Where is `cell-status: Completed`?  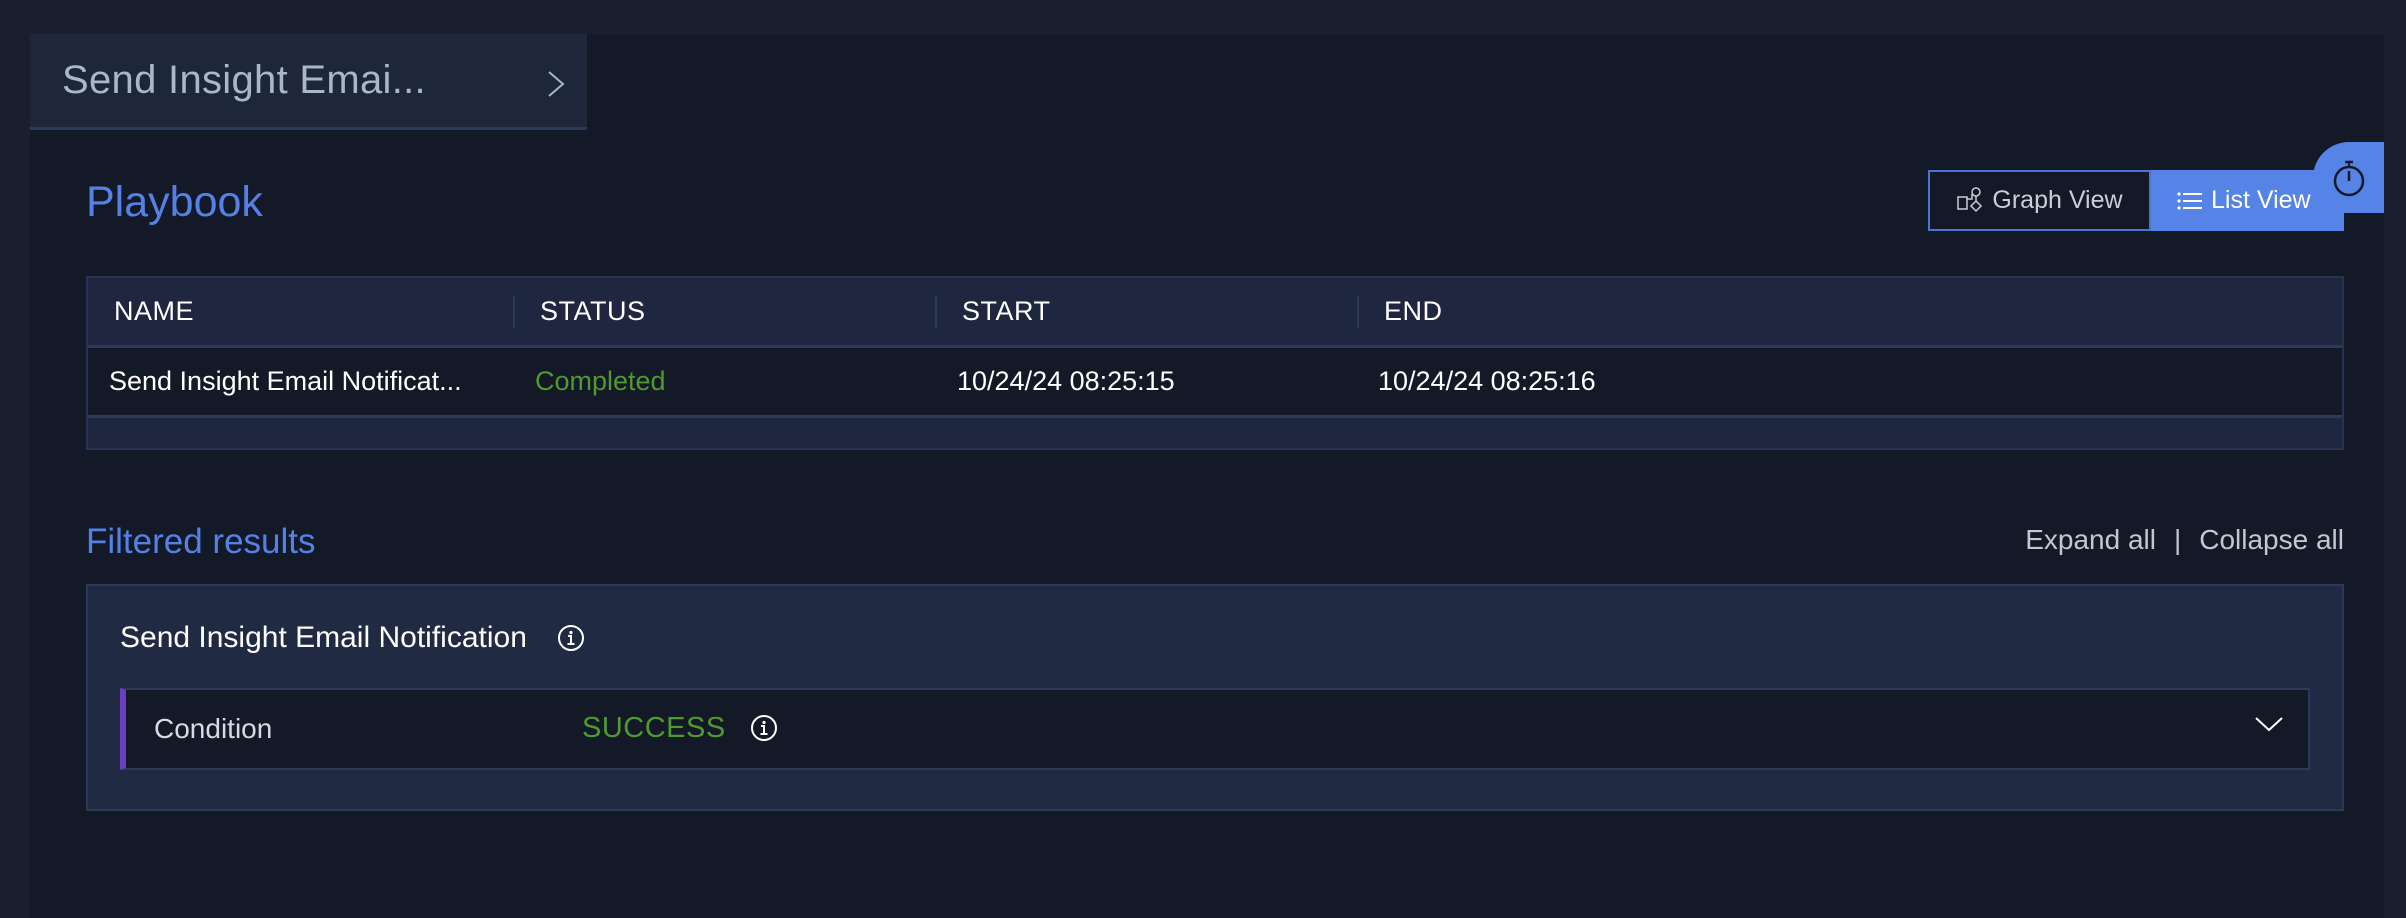
cell-status: Completed is located at coordinates (600, 381).